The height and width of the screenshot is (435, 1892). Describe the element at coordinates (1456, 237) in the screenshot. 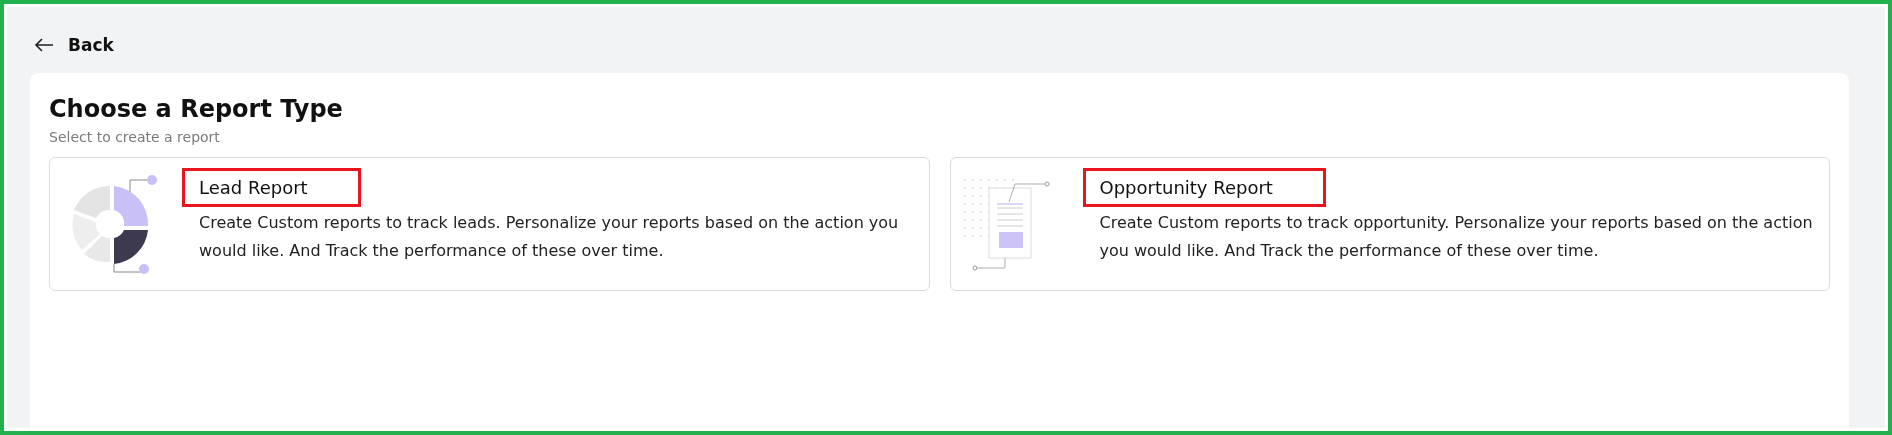

I see `card-description: Create Custom reports to track opportunity. Personalize your reports based on the action you would like. And Track the performance of these over time.` at that location.